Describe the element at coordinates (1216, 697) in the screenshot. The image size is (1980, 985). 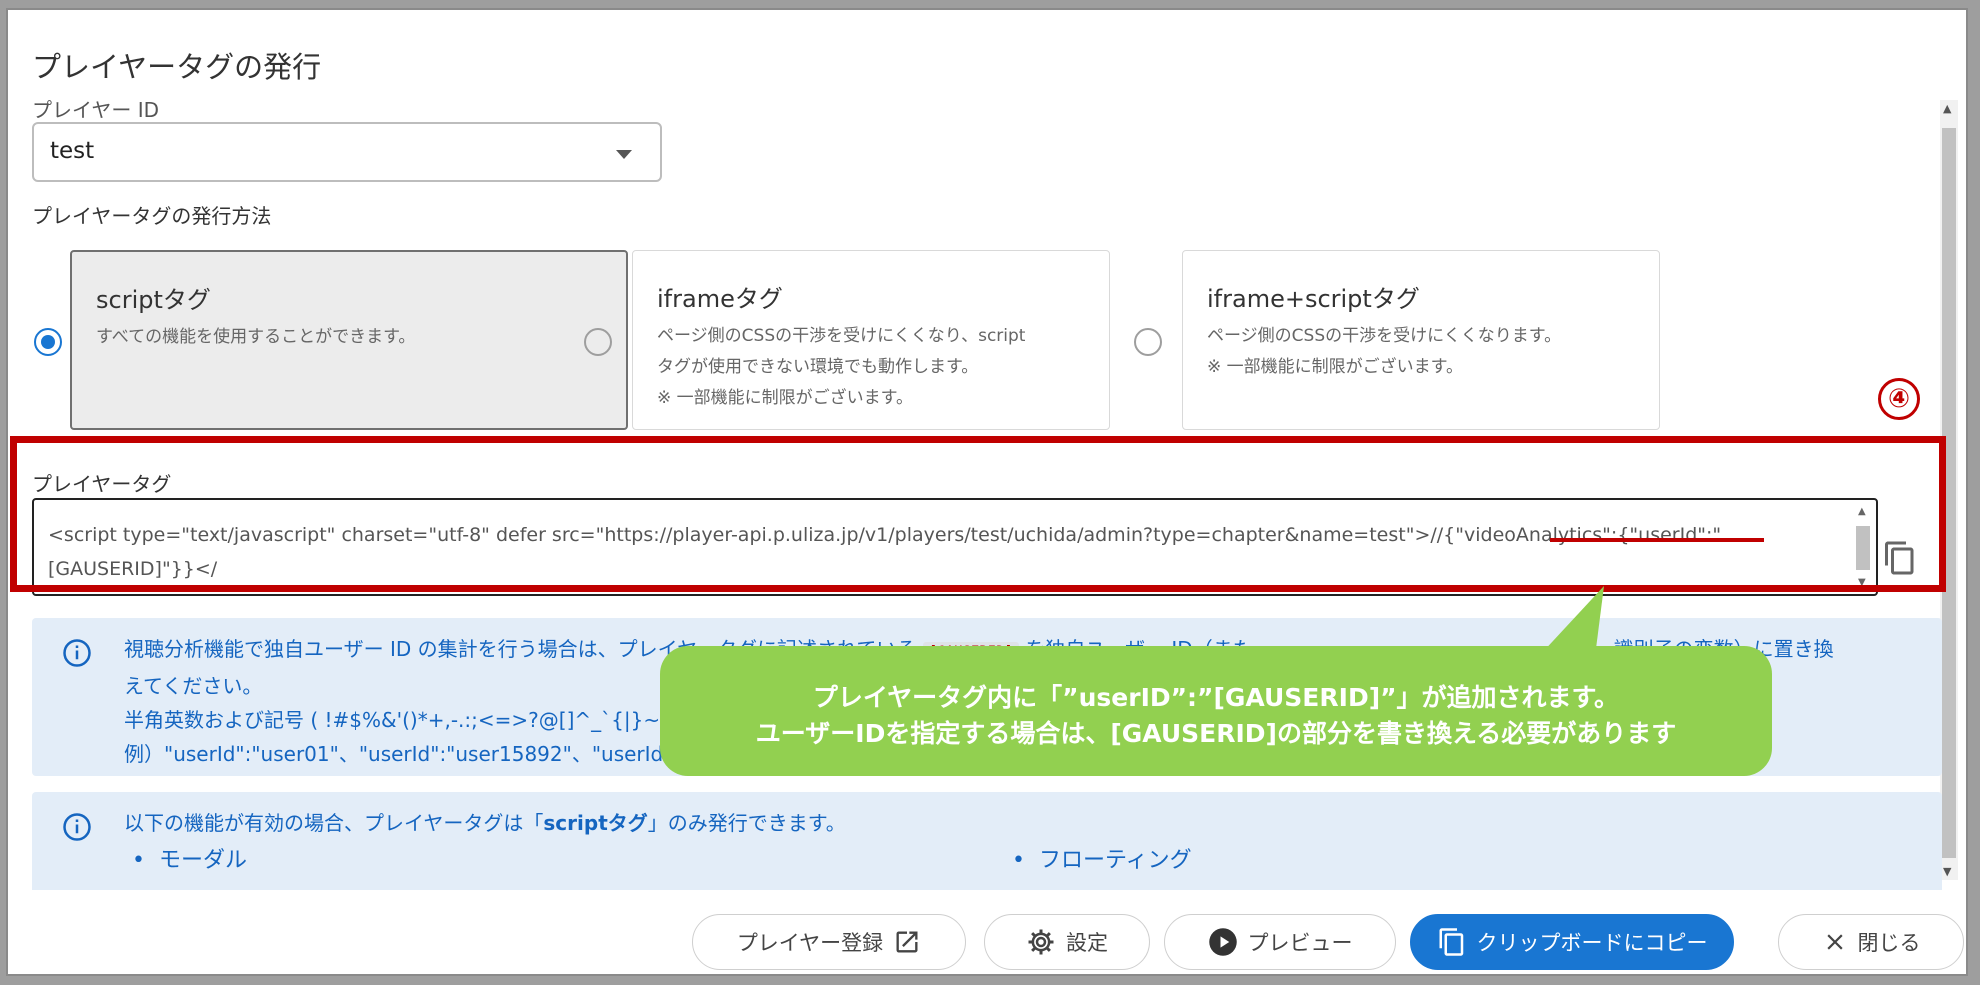
I see `callout-line: プレイヤータグ内に「”userID”:”[GAUSERID]”」が追加されます。` at that location.